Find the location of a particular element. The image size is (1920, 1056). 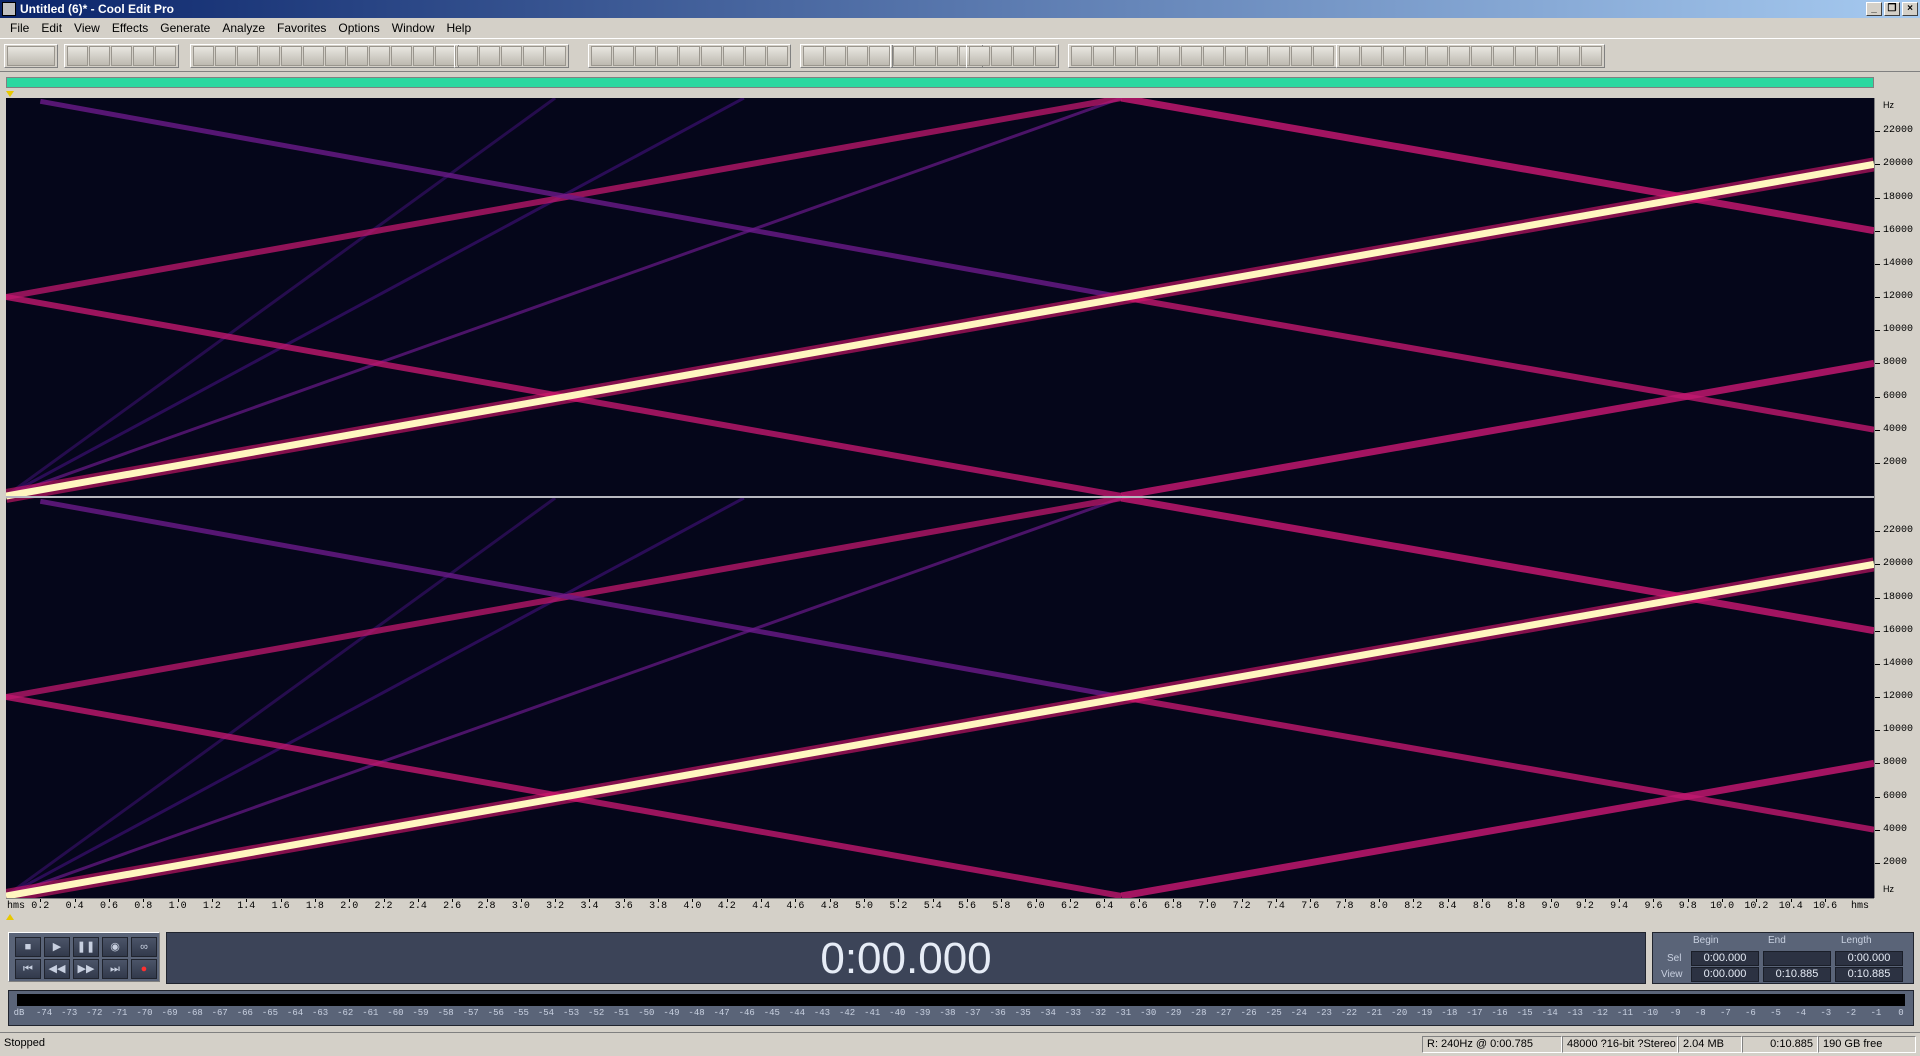

play-to-end-icon: ◉ is located at coordinates (115, 947).